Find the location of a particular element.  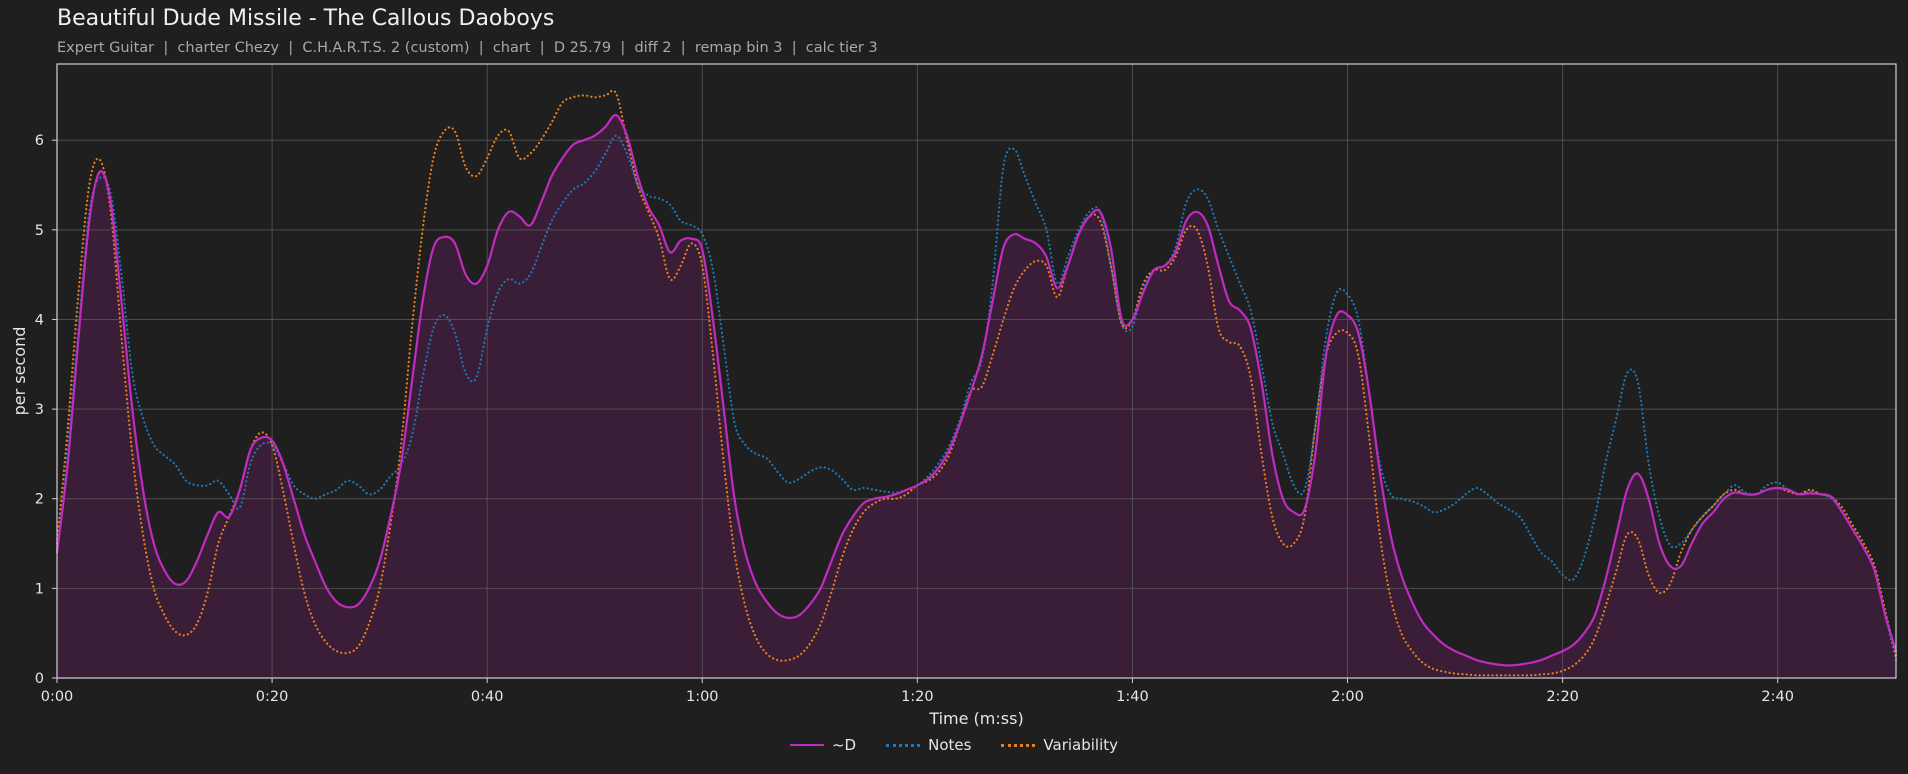

x-tick-label: 0:40 is located at coordinates (487, 697).